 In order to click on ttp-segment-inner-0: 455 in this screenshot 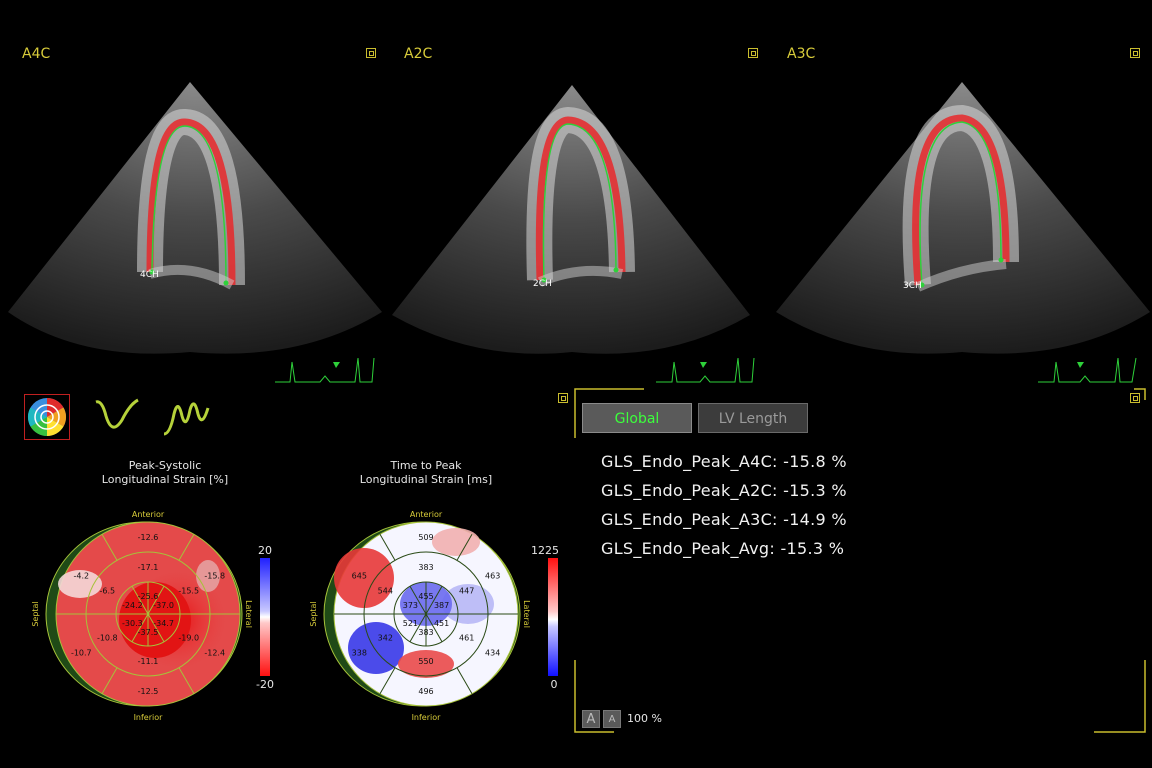, I will do `click(425, 596)`.